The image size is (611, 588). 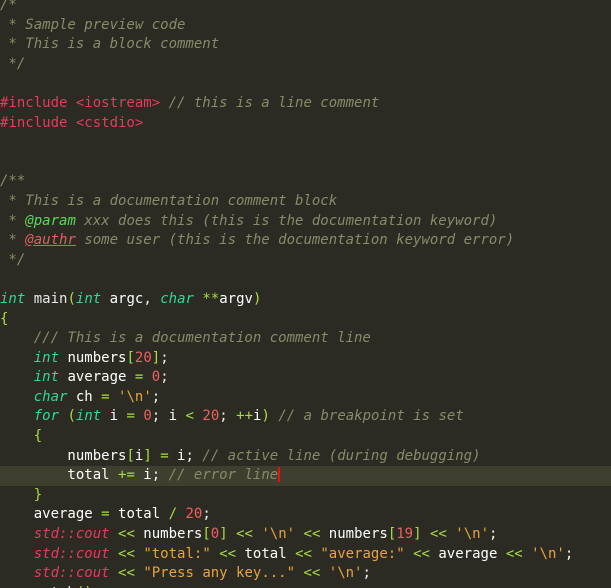 What do you see at coordinates (305, 359) in the screenshot?
I see `code-line: int numbers[20];` at bounding box center [305, 359].